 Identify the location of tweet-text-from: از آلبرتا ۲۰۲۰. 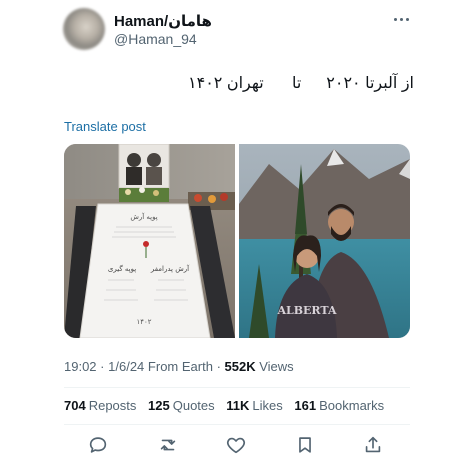
(370, 83).